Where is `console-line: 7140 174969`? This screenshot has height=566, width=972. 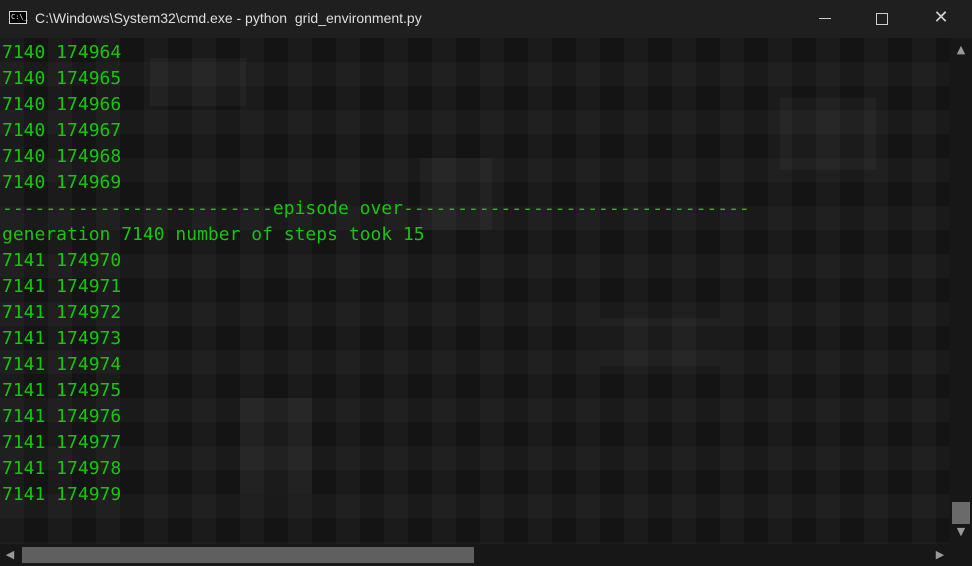
console-line: 7140 174969 is located at coordinates (62, 182).